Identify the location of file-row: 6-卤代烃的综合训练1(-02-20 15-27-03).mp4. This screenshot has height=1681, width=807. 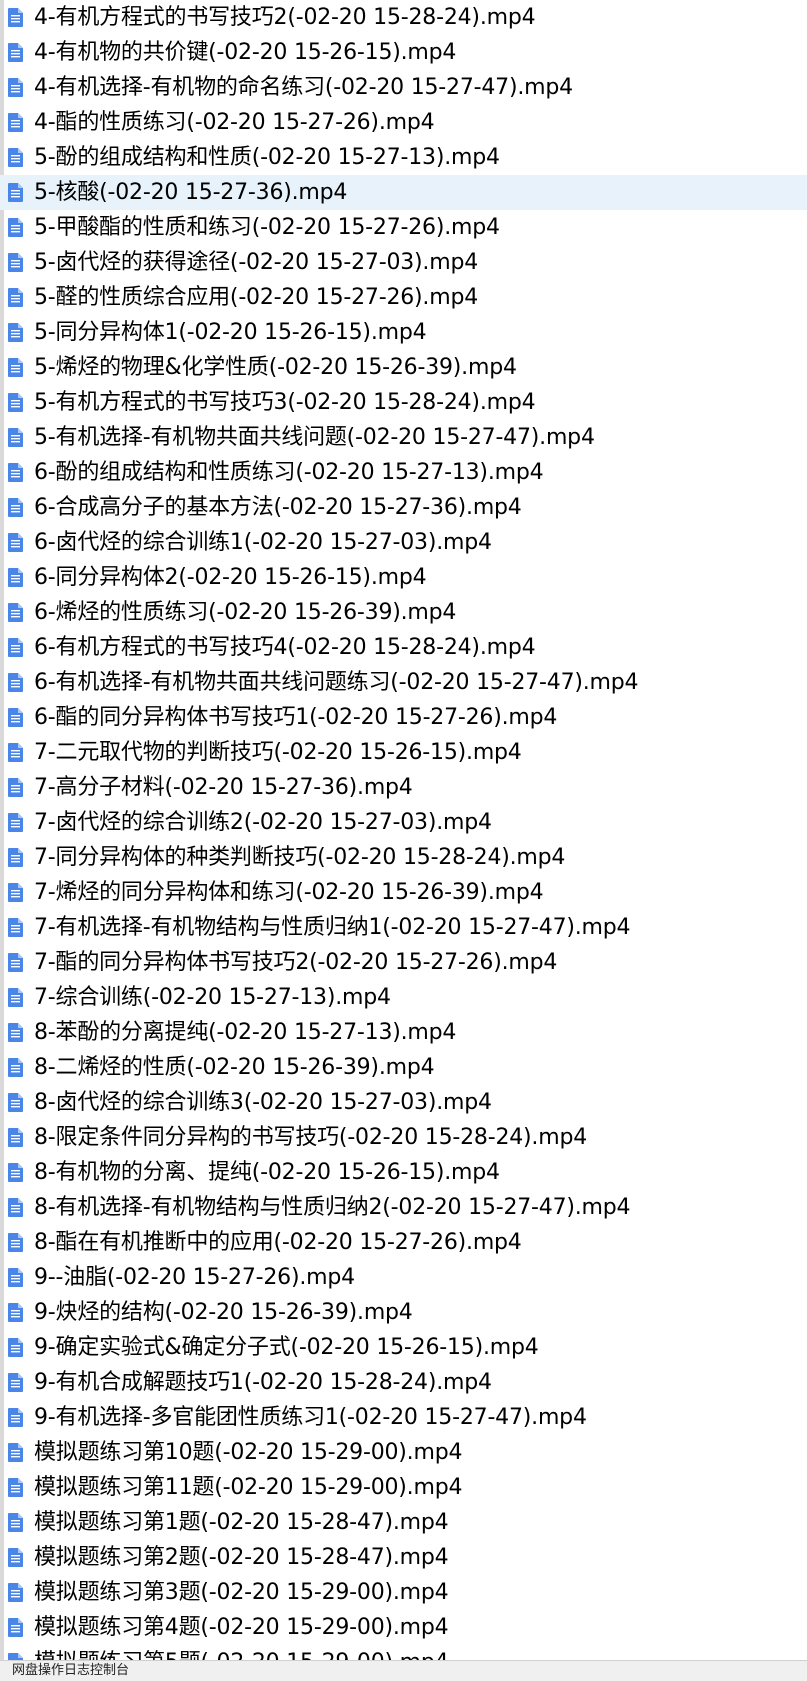
(403, 542).